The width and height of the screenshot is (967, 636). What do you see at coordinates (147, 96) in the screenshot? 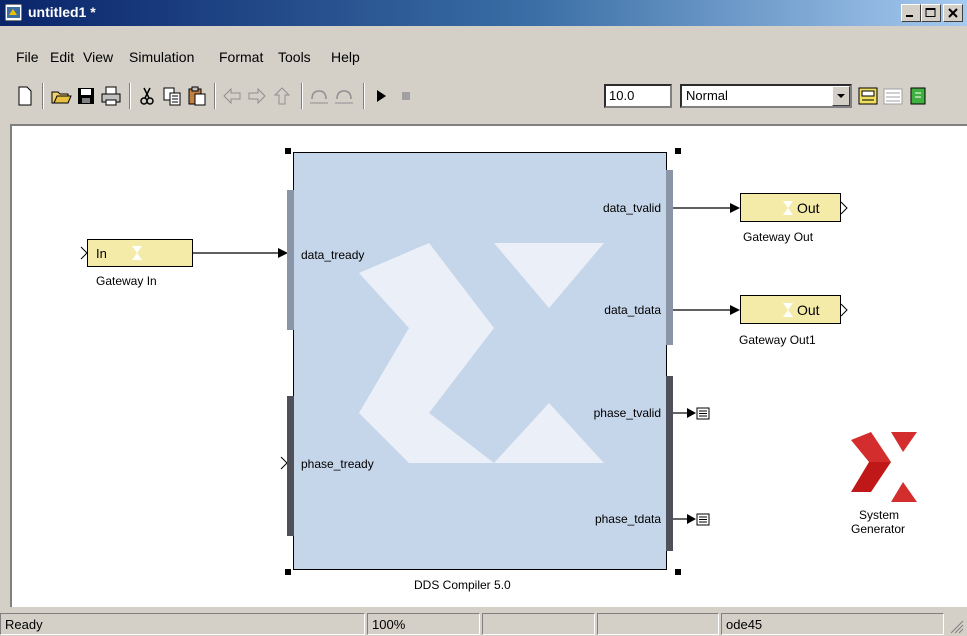
I see `cut-icon` at bounding box center [147, 96].